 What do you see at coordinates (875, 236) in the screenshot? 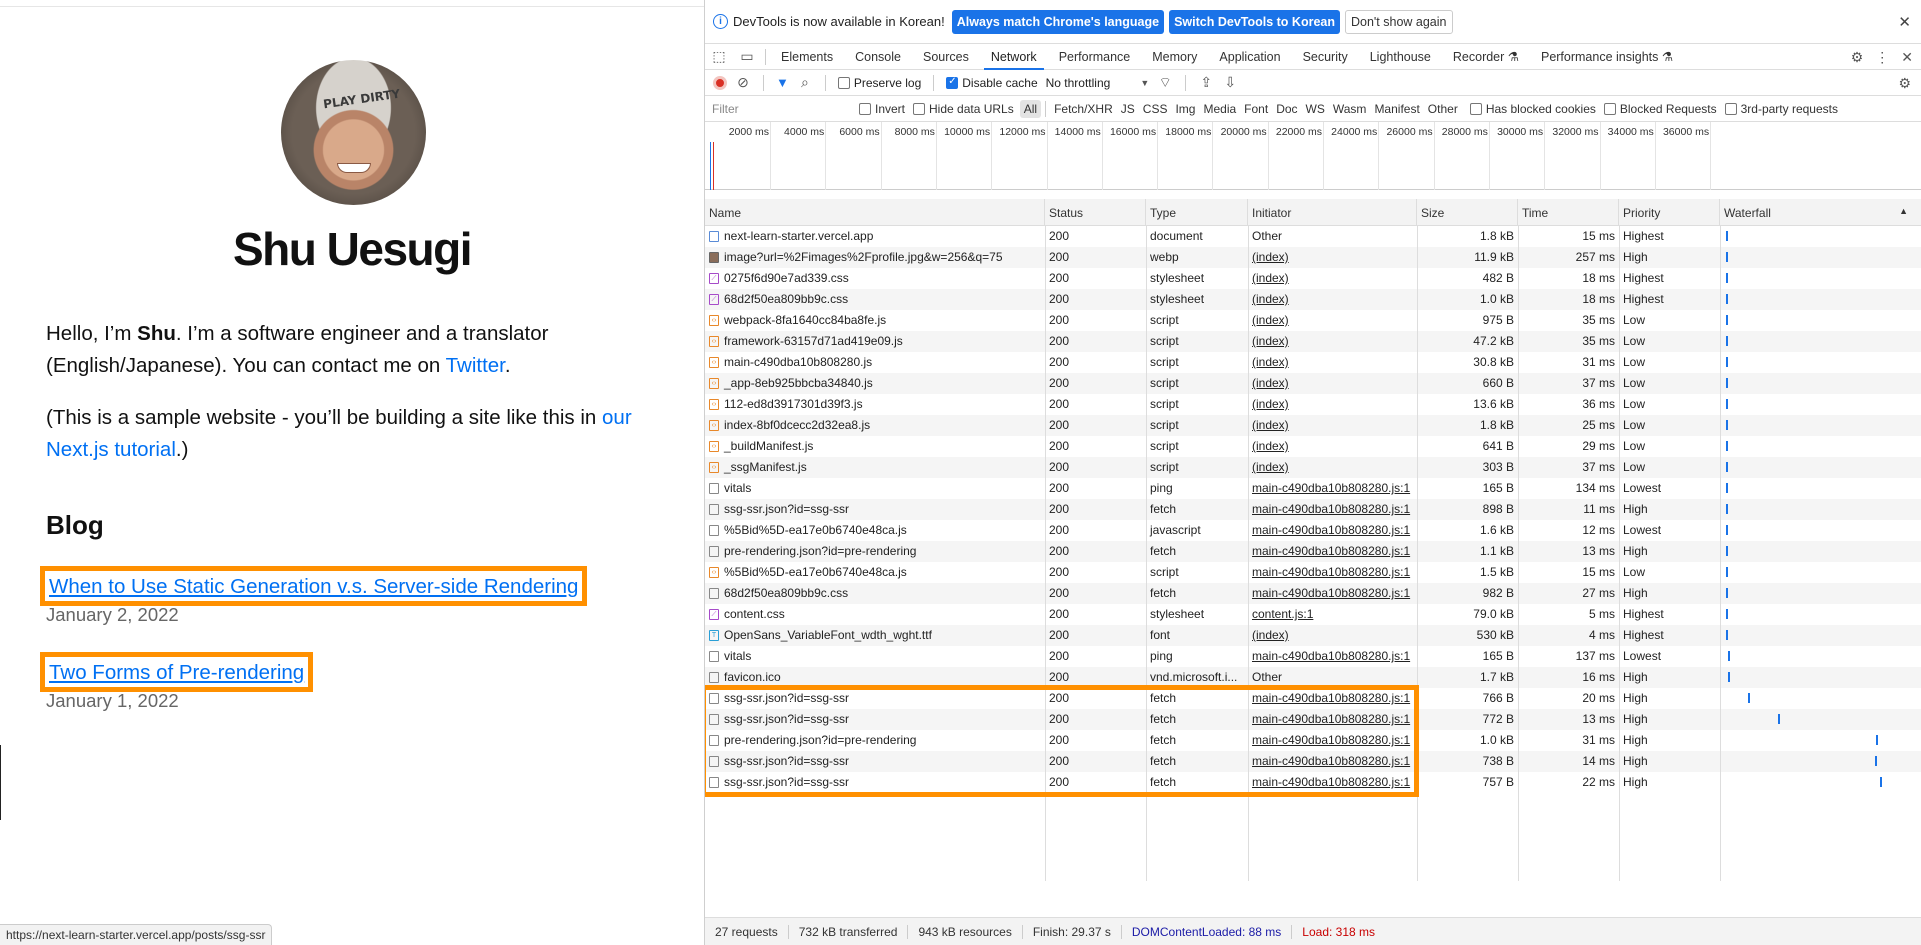
I see `request-name-cell: next-learn-starter.vercel.app` at bounding box center [875, 236].